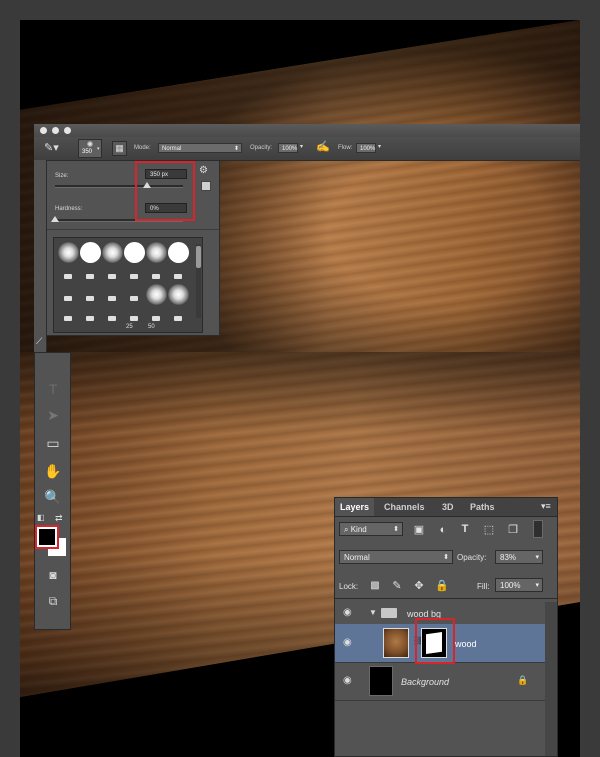 This screenshot has width=600, height=757. What do you see at coordinates (43, 130) in the screenshot?
I see `close-window-button` at bounding box center [43, 130].